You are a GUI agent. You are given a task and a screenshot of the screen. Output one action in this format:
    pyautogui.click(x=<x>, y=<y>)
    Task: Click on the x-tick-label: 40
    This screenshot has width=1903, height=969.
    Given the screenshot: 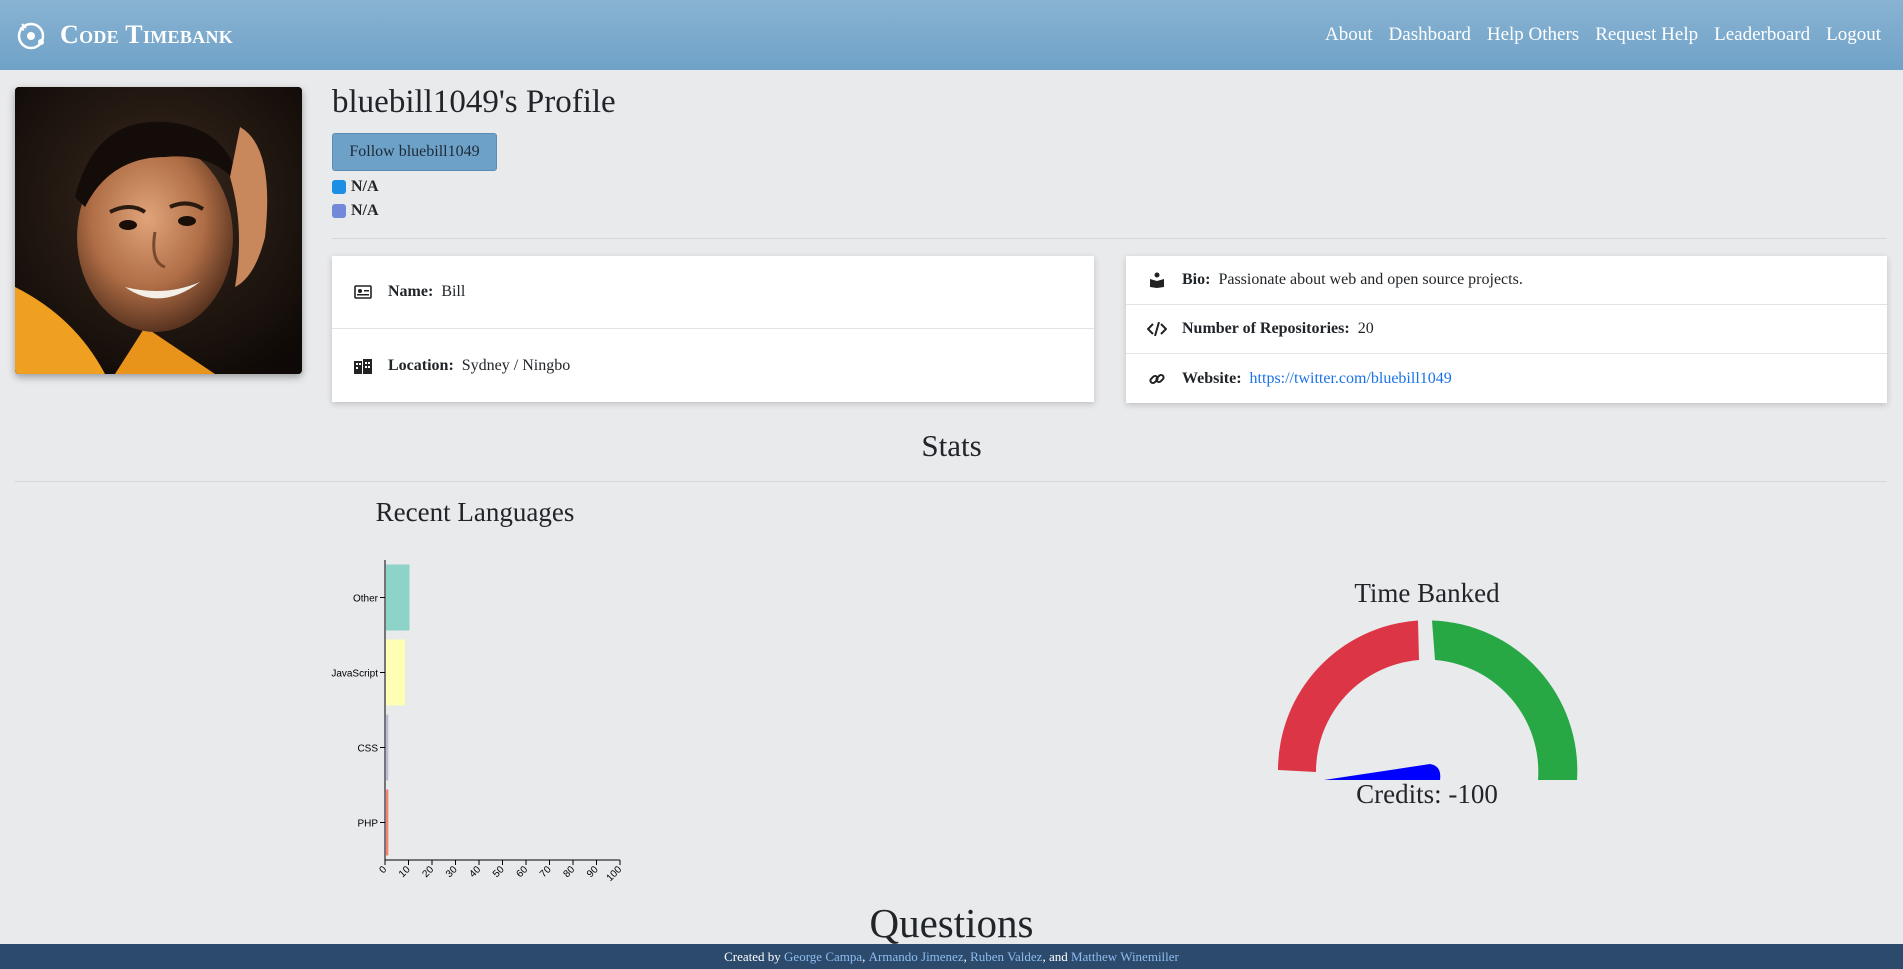 What is the action you would take?
    pyautogui.click(x=475, y=872)
    